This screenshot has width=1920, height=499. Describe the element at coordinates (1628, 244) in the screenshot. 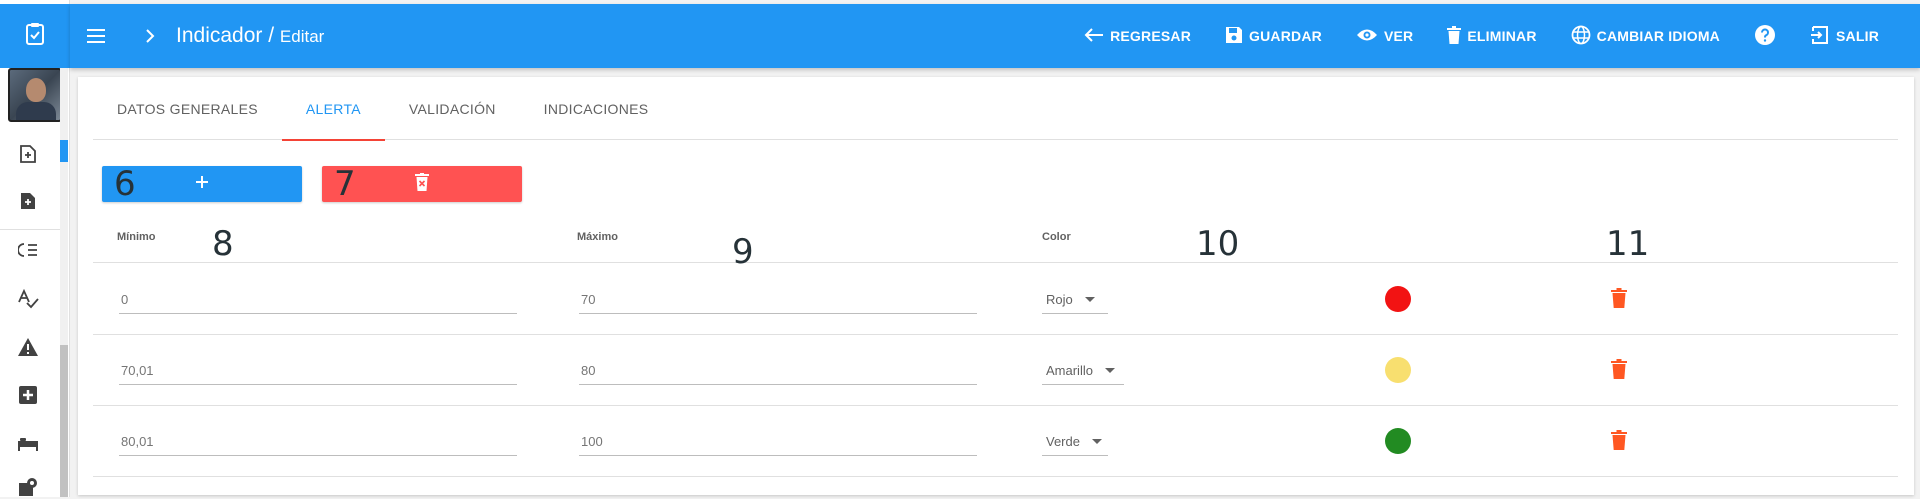

I see `annotation-marker: 11` at that location.